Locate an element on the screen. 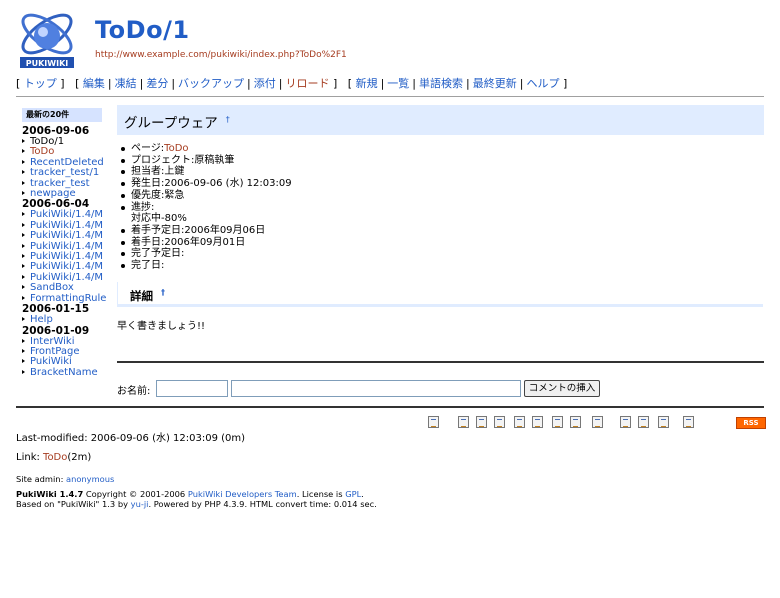 This screenshot has height=598, width=780. nav-attach: 添付 is located at coordinates (265, 83).